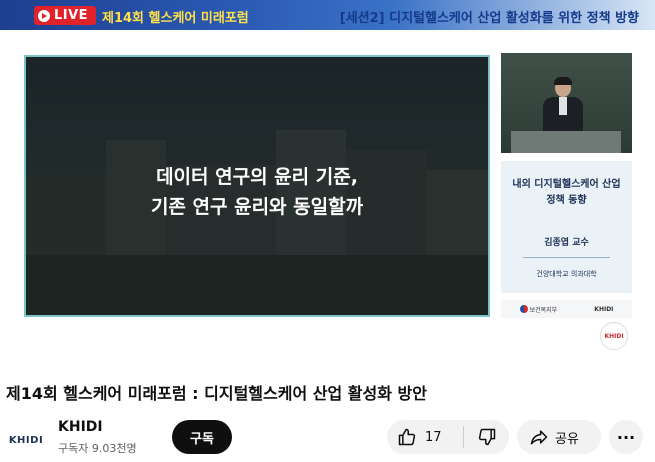 The image size is (655, 462). I want to click on more-actions-button: ···, so click(626, 437).